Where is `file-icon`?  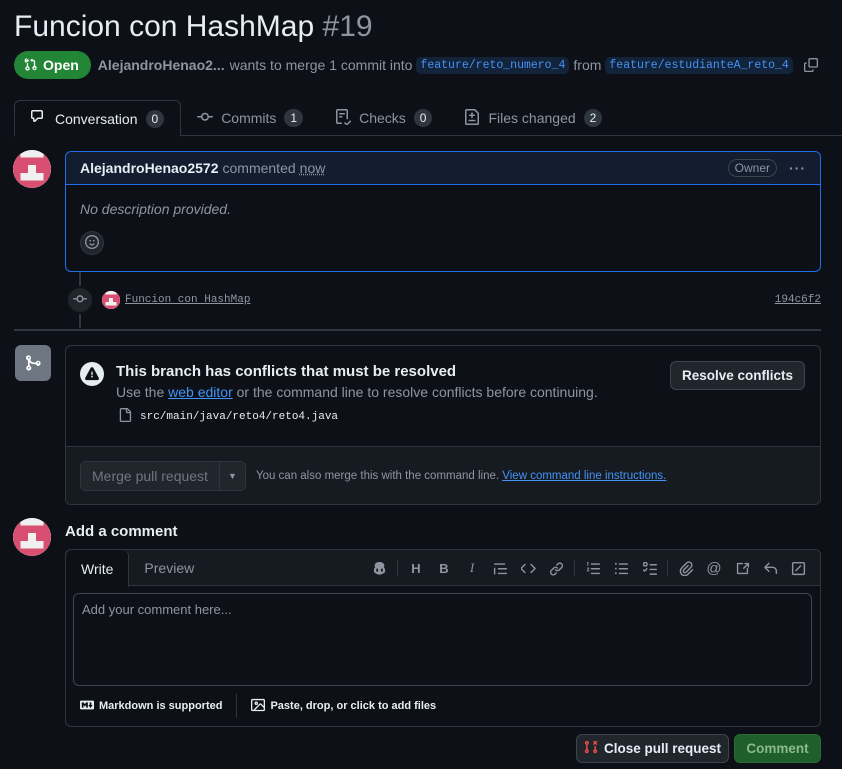
file-icon is located at coordinates (125, 416).